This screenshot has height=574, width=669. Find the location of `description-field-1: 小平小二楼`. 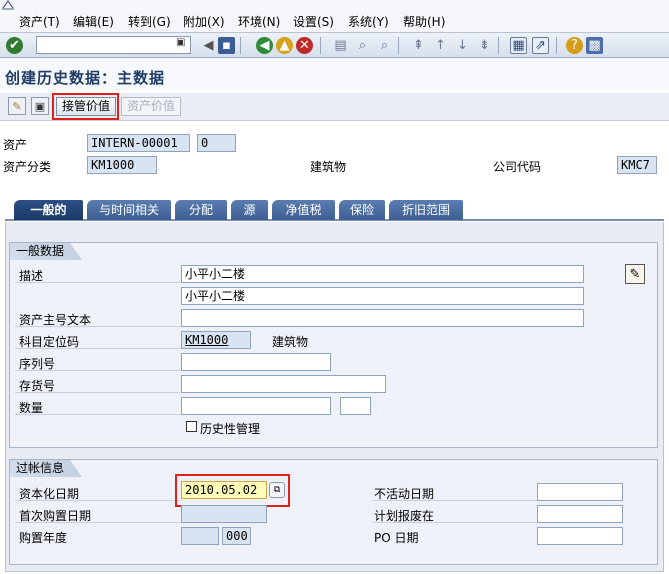

description-field-1: 小平小二楼 is located at coordinates (382, 274).